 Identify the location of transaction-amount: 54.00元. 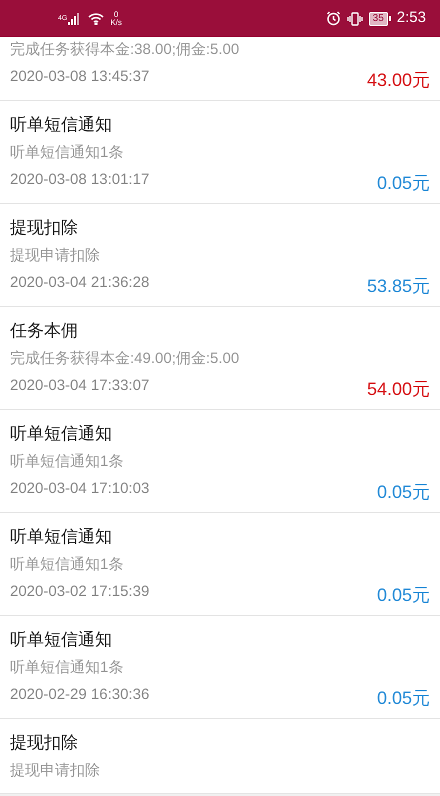
(398, 389).